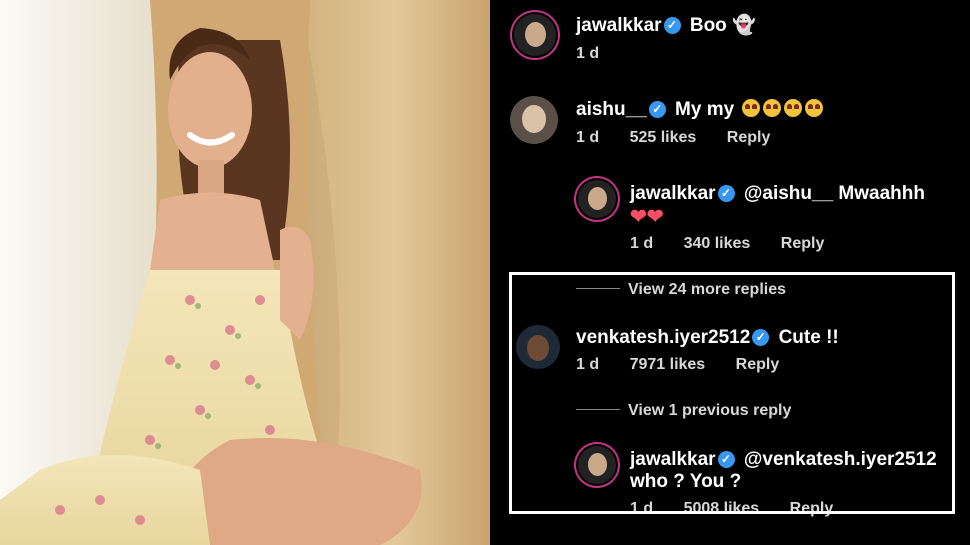 Image resolution: width=970 pixels, height=545 pixels. I want to click on comment-line: jawalkkar ✓ @aishu__ Mwaahhh, so click(777, 194).